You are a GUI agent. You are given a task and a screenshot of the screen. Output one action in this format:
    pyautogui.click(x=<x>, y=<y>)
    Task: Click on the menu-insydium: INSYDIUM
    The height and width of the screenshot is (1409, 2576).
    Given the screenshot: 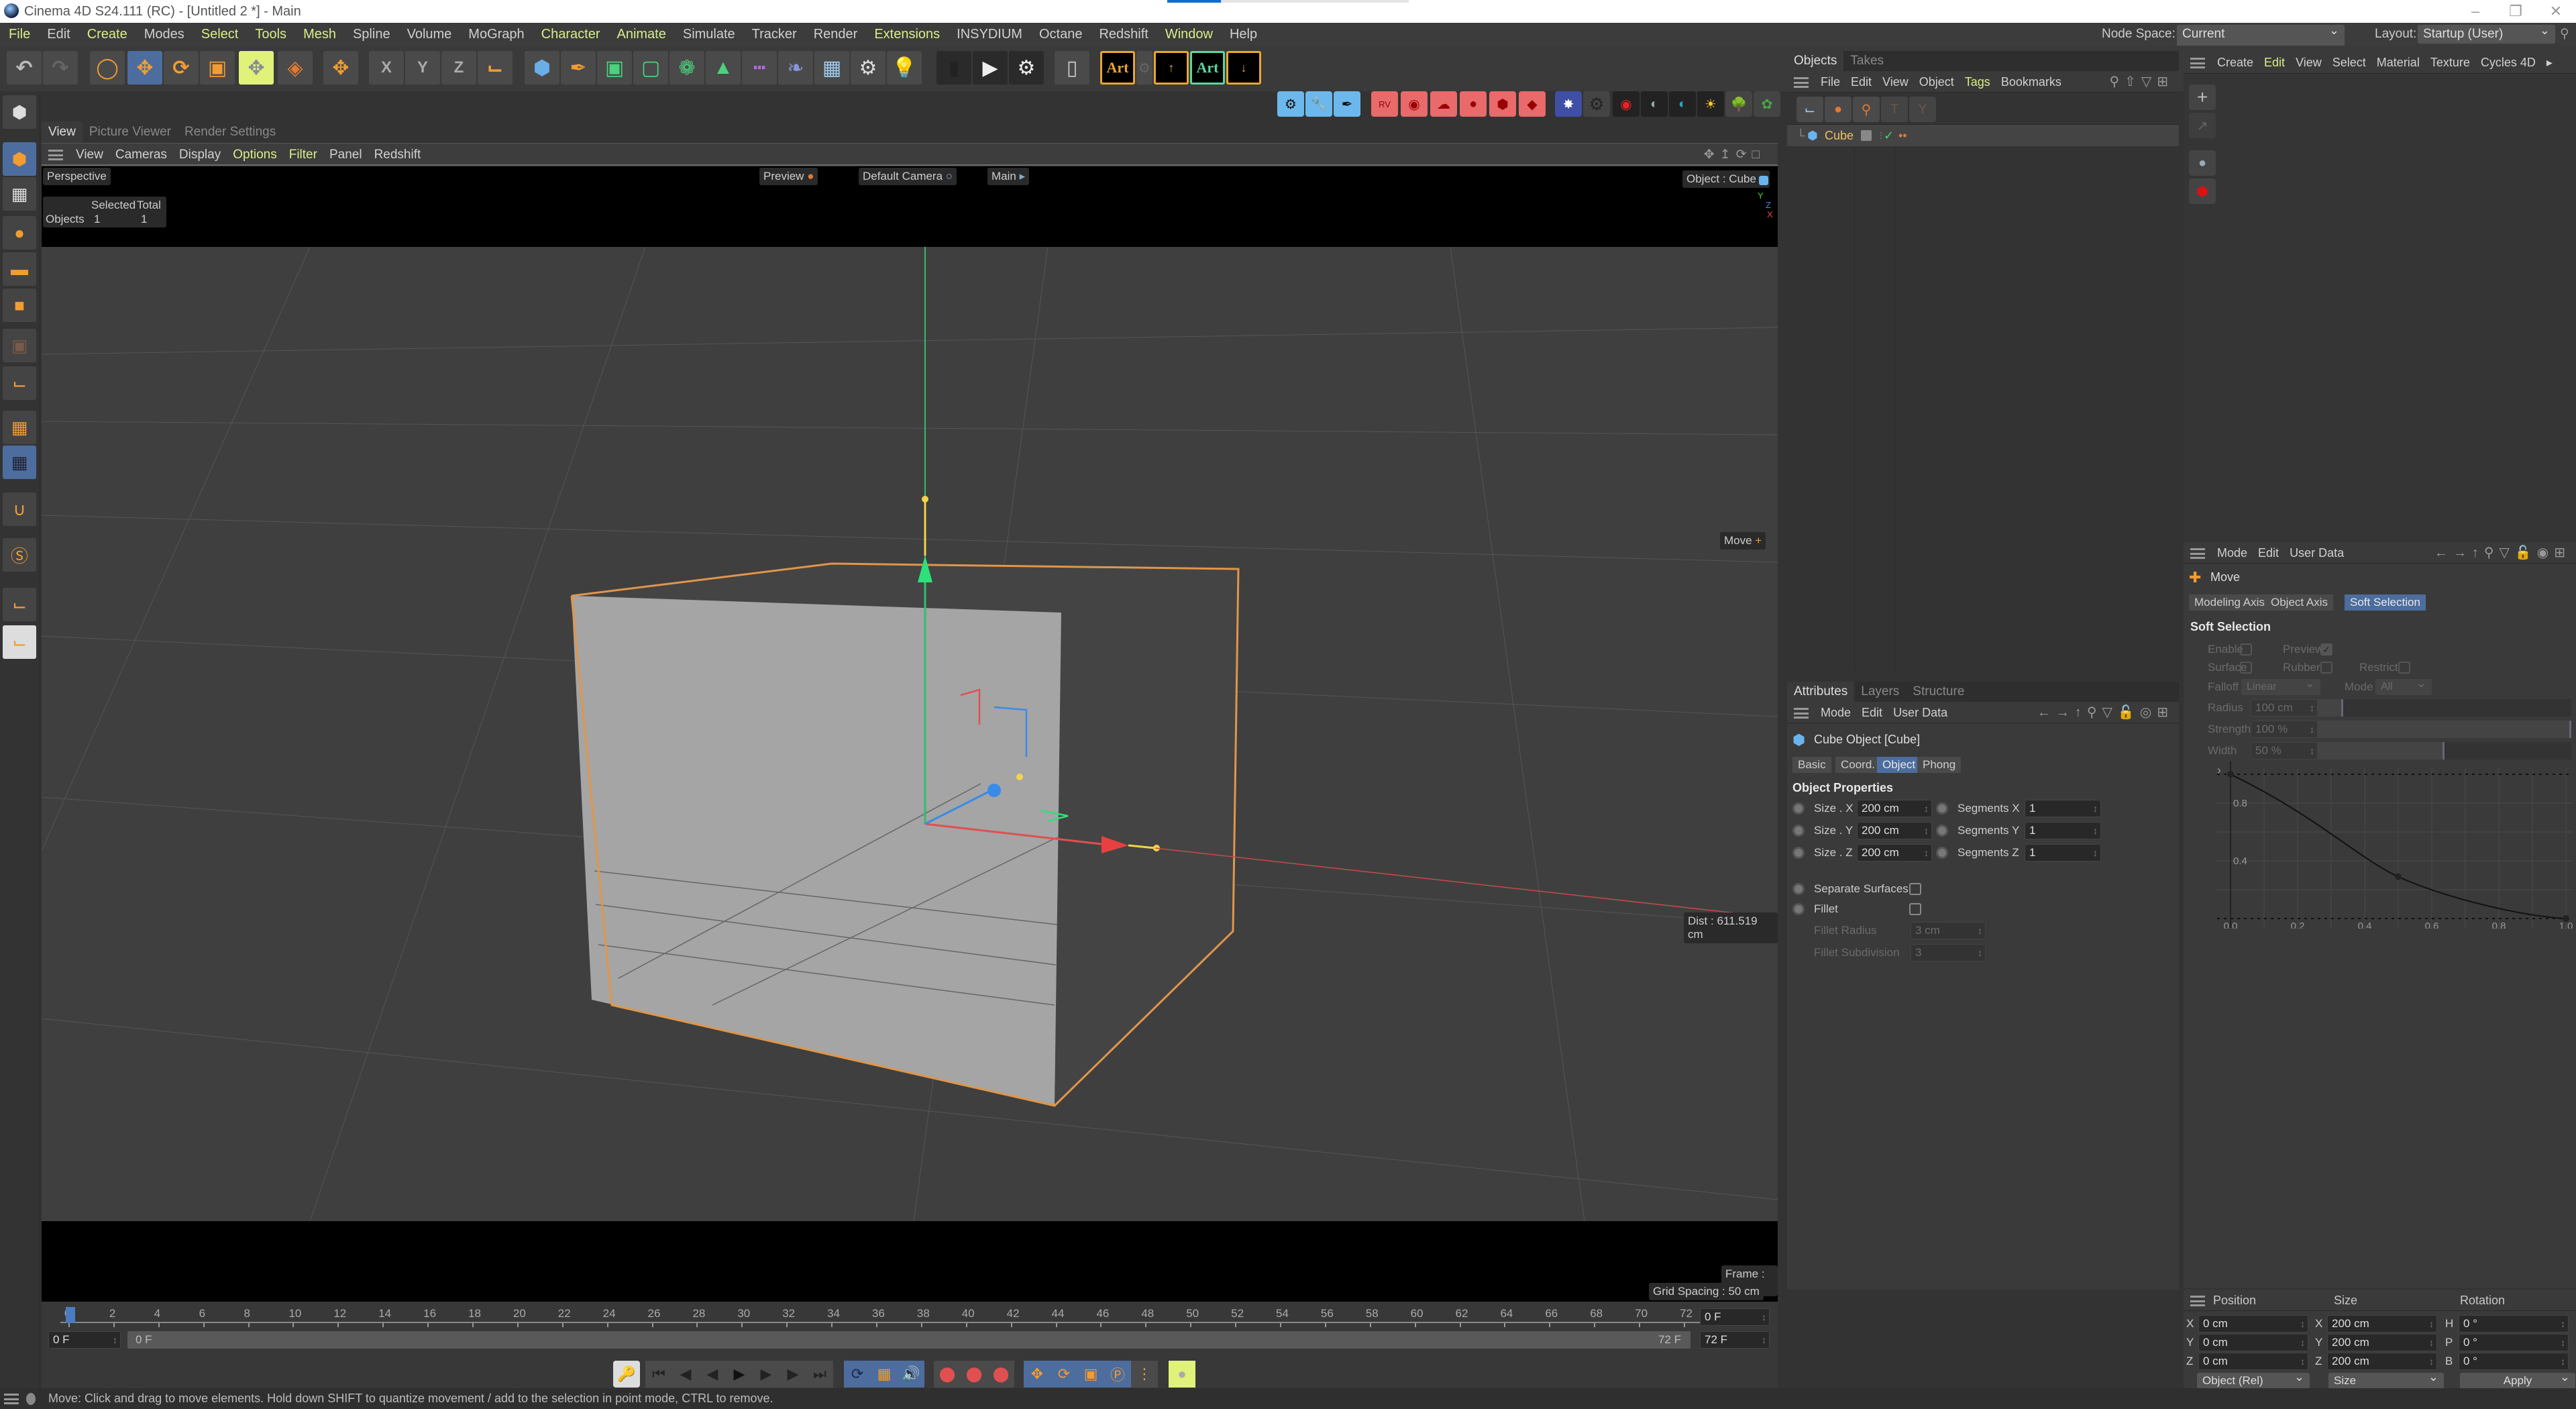 What is the action you would take?
    pyautogui.click(x=989, y=34)
    